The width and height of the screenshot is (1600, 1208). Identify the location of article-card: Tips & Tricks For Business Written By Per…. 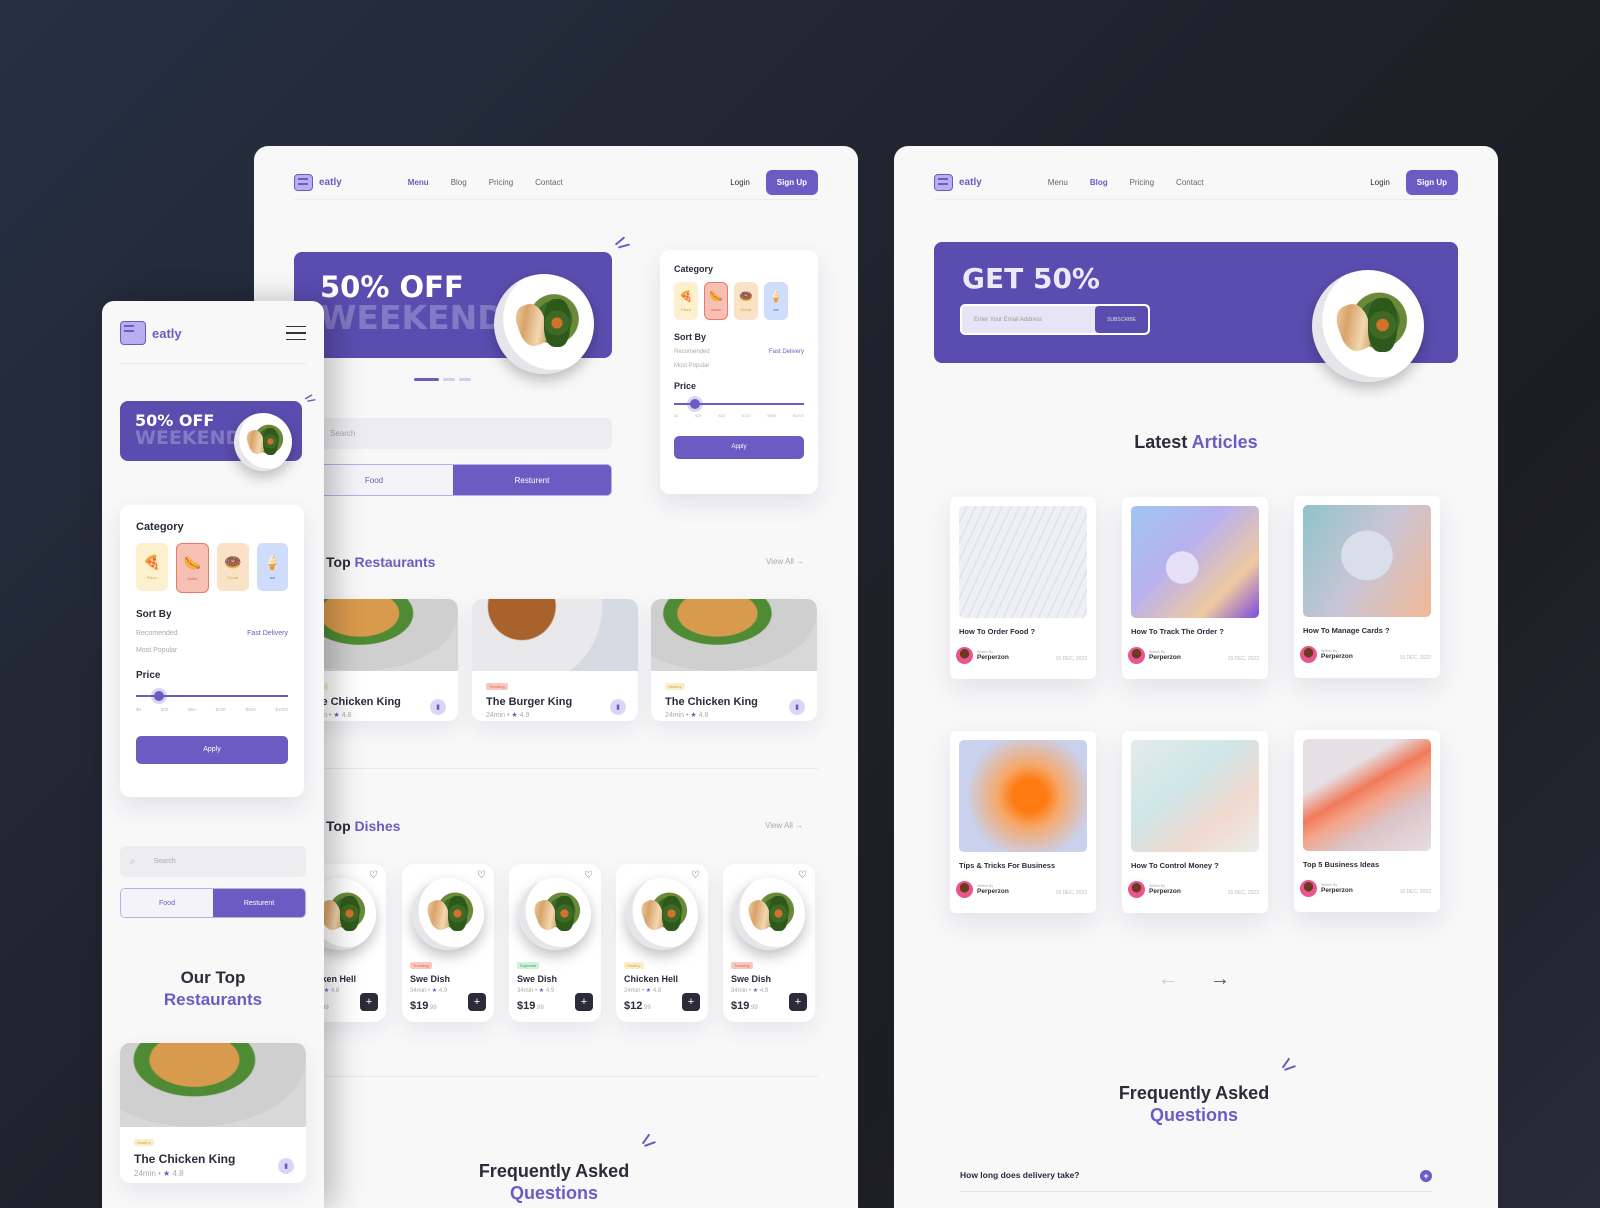
(1023, 822).